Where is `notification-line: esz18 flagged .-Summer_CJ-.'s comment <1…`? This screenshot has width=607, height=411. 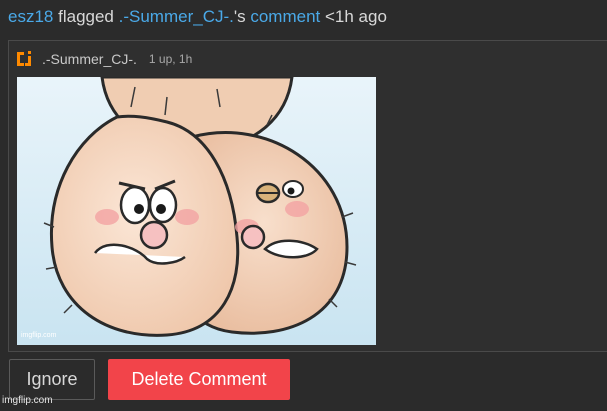
notification-line: esz18 flagged .-Summer_CJ-.'s comment <1… is located at coordinates (197, 17).